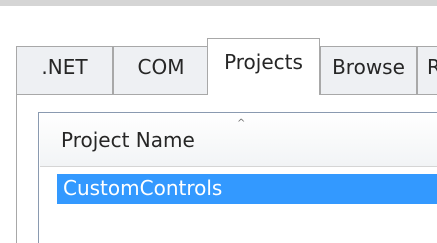 The height and width of the screenshot is (243, 437). I want to click on tab-projects: Projects, so click(263, 66).